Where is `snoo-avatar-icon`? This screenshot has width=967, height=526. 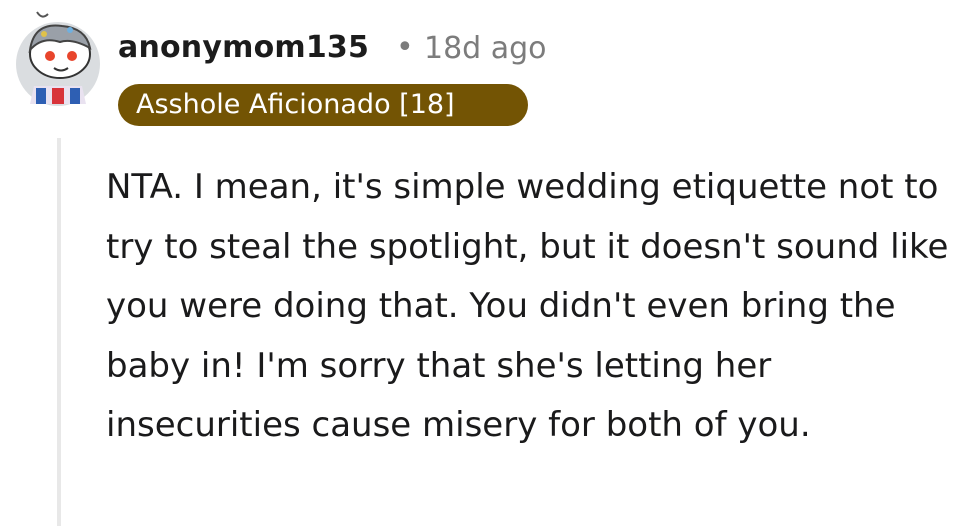
snoo-avatar-icon is located at coordinates (58, 58).